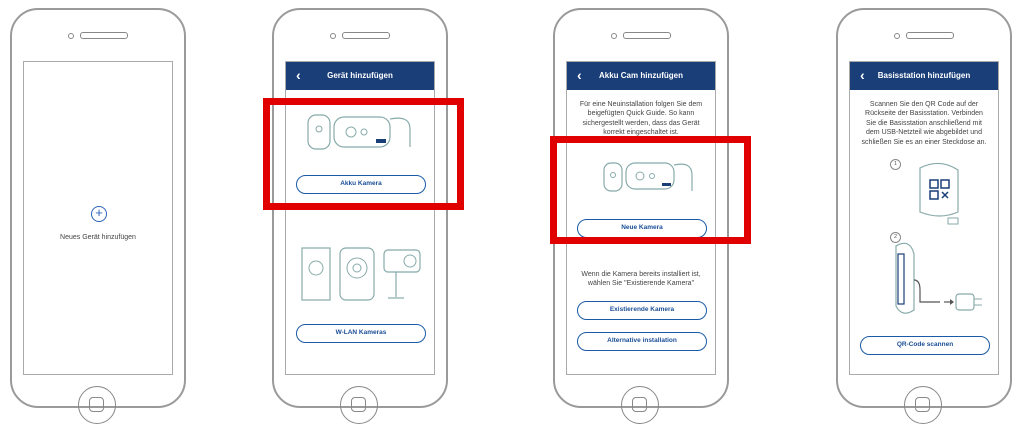 The height and width of the screenshot is (424, 1018). Describe the element at coordinates (938, 278) in the screenshot. I see `power-adapter-illustration` at that location.